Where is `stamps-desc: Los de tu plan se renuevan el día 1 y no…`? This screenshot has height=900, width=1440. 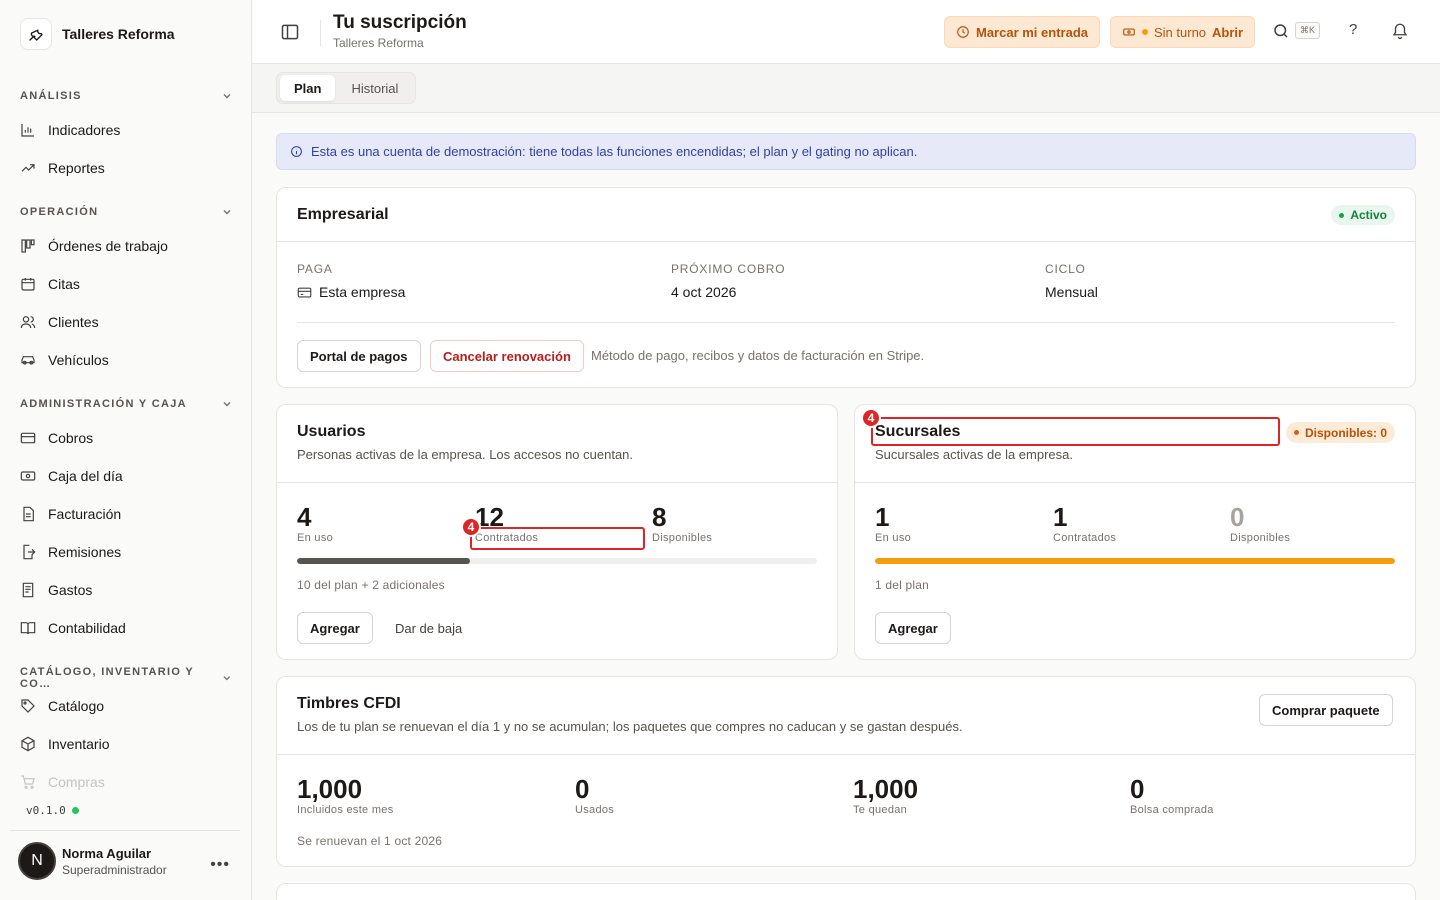 stamps-desc: Los de tu plan se renuevan el día 1 y no… is located at coordinates (630, 726).